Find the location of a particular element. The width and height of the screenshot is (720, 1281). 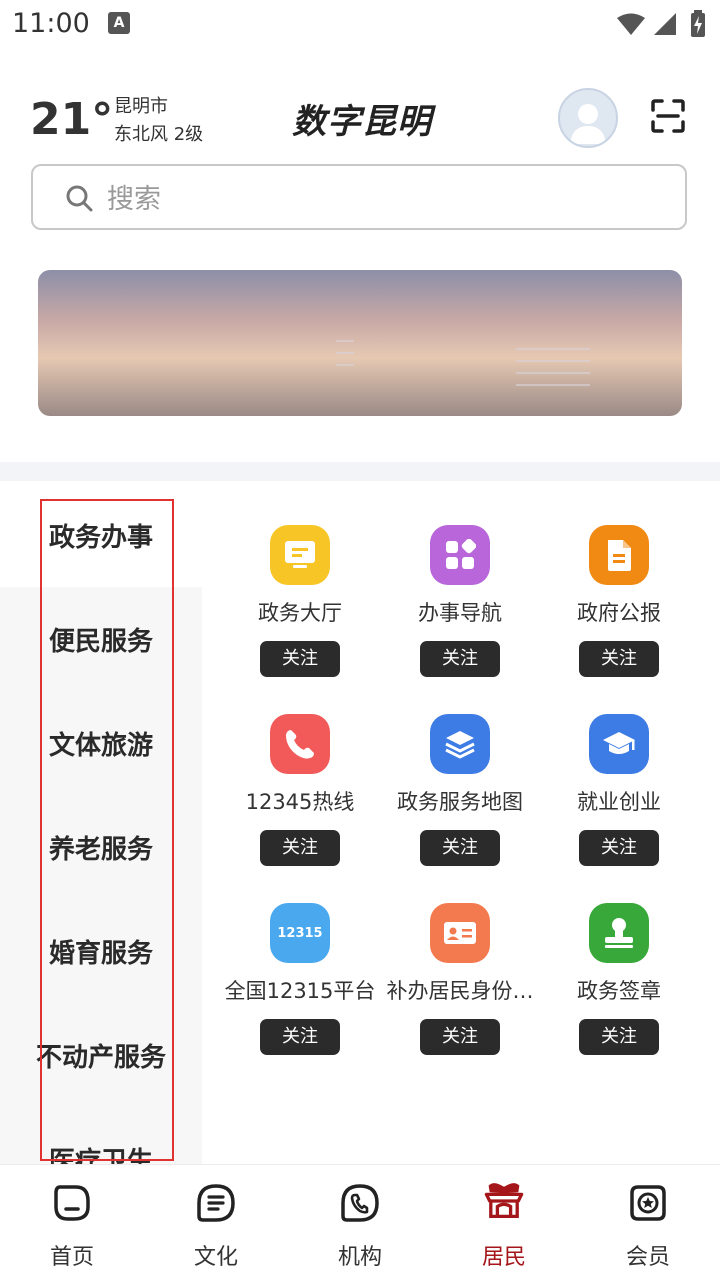

culture-icon is located at coordinates (216, 1203).